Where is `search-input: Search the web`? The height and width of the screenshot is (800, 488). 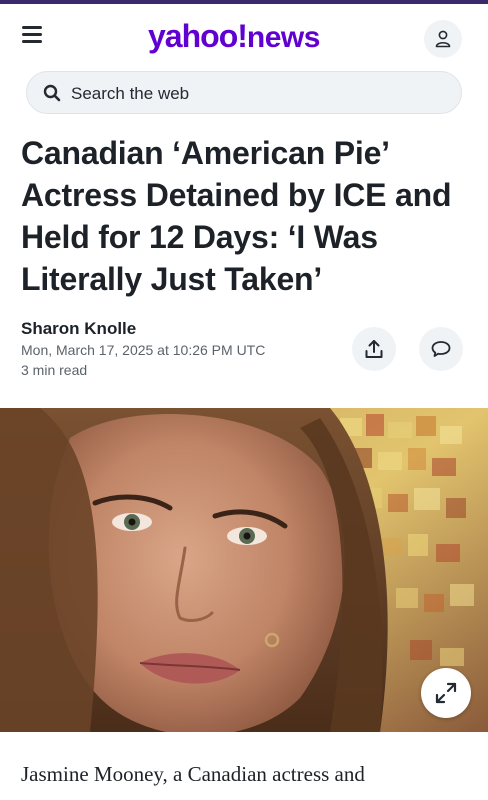 search-input: Search the web is located at coordinates (244, 92).